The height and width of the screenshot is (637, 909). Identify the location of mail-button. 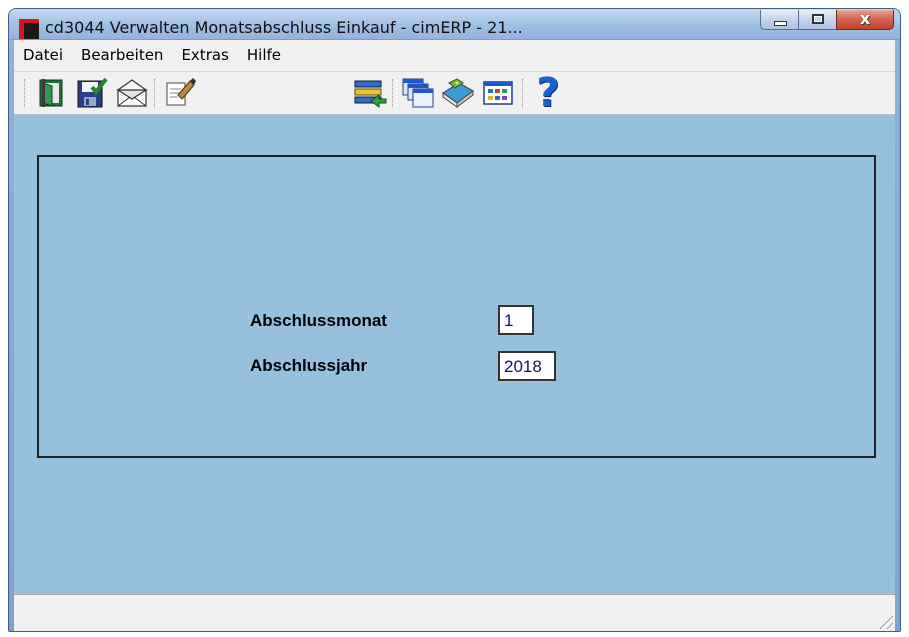
(132, 93).